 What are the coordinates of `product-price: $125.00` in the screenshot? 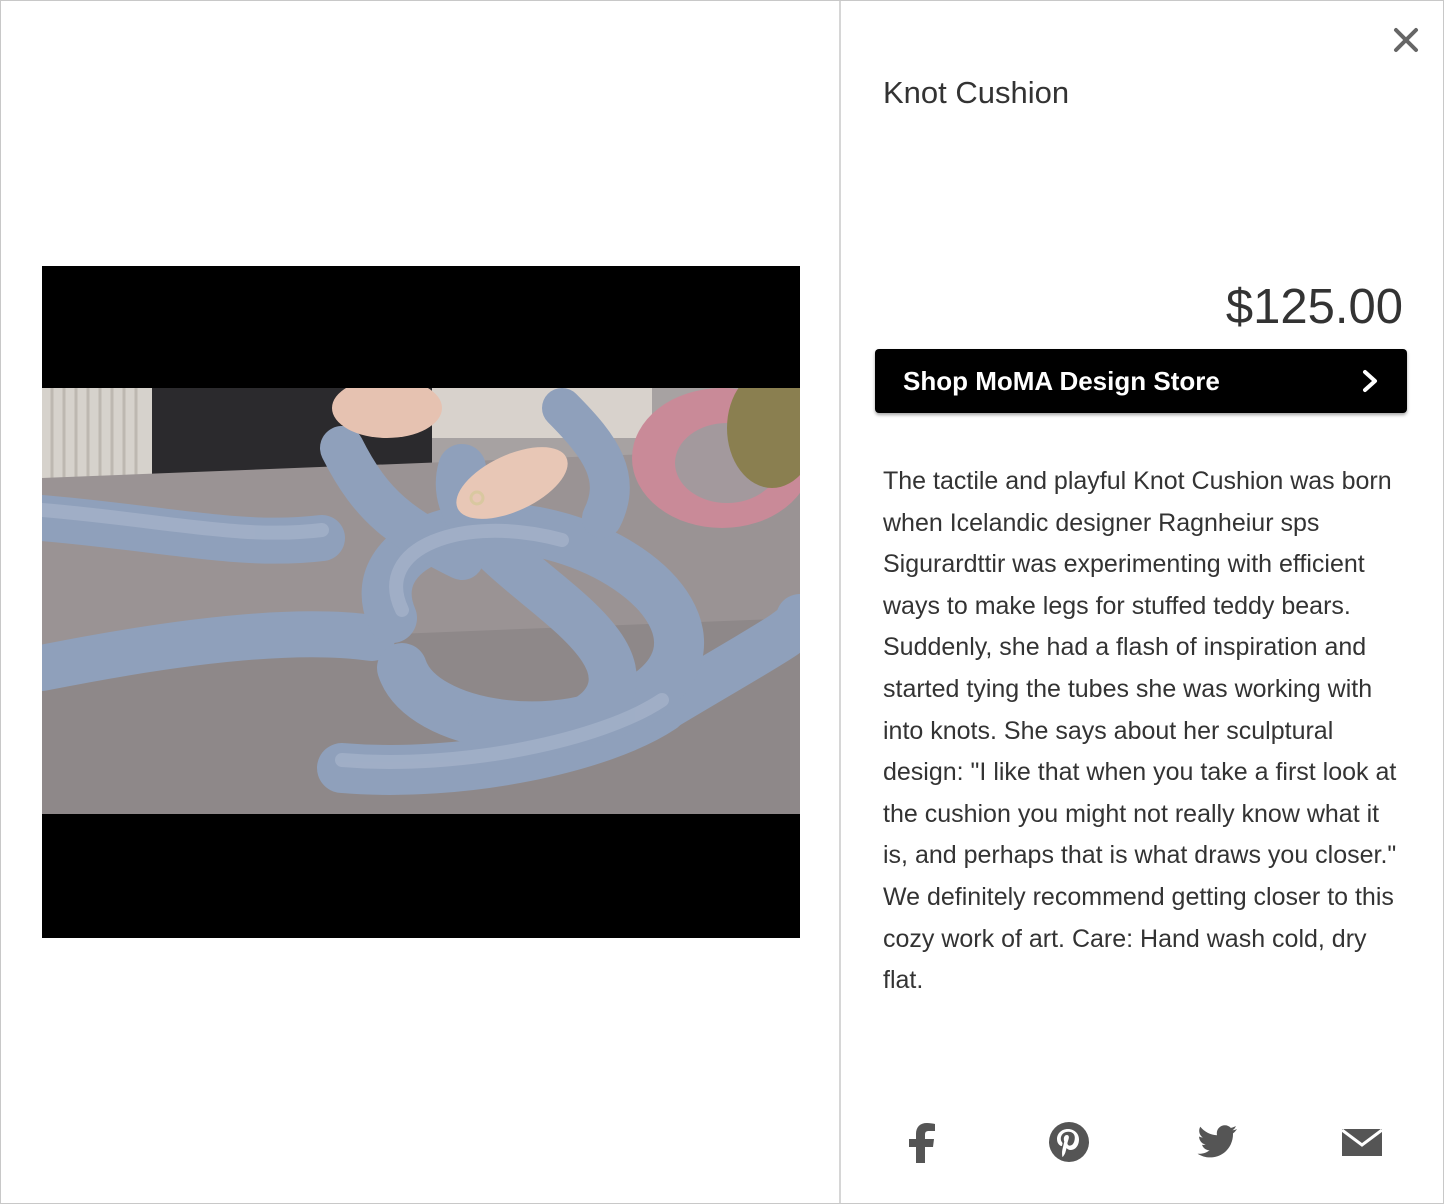 It's located at (1314, 307).